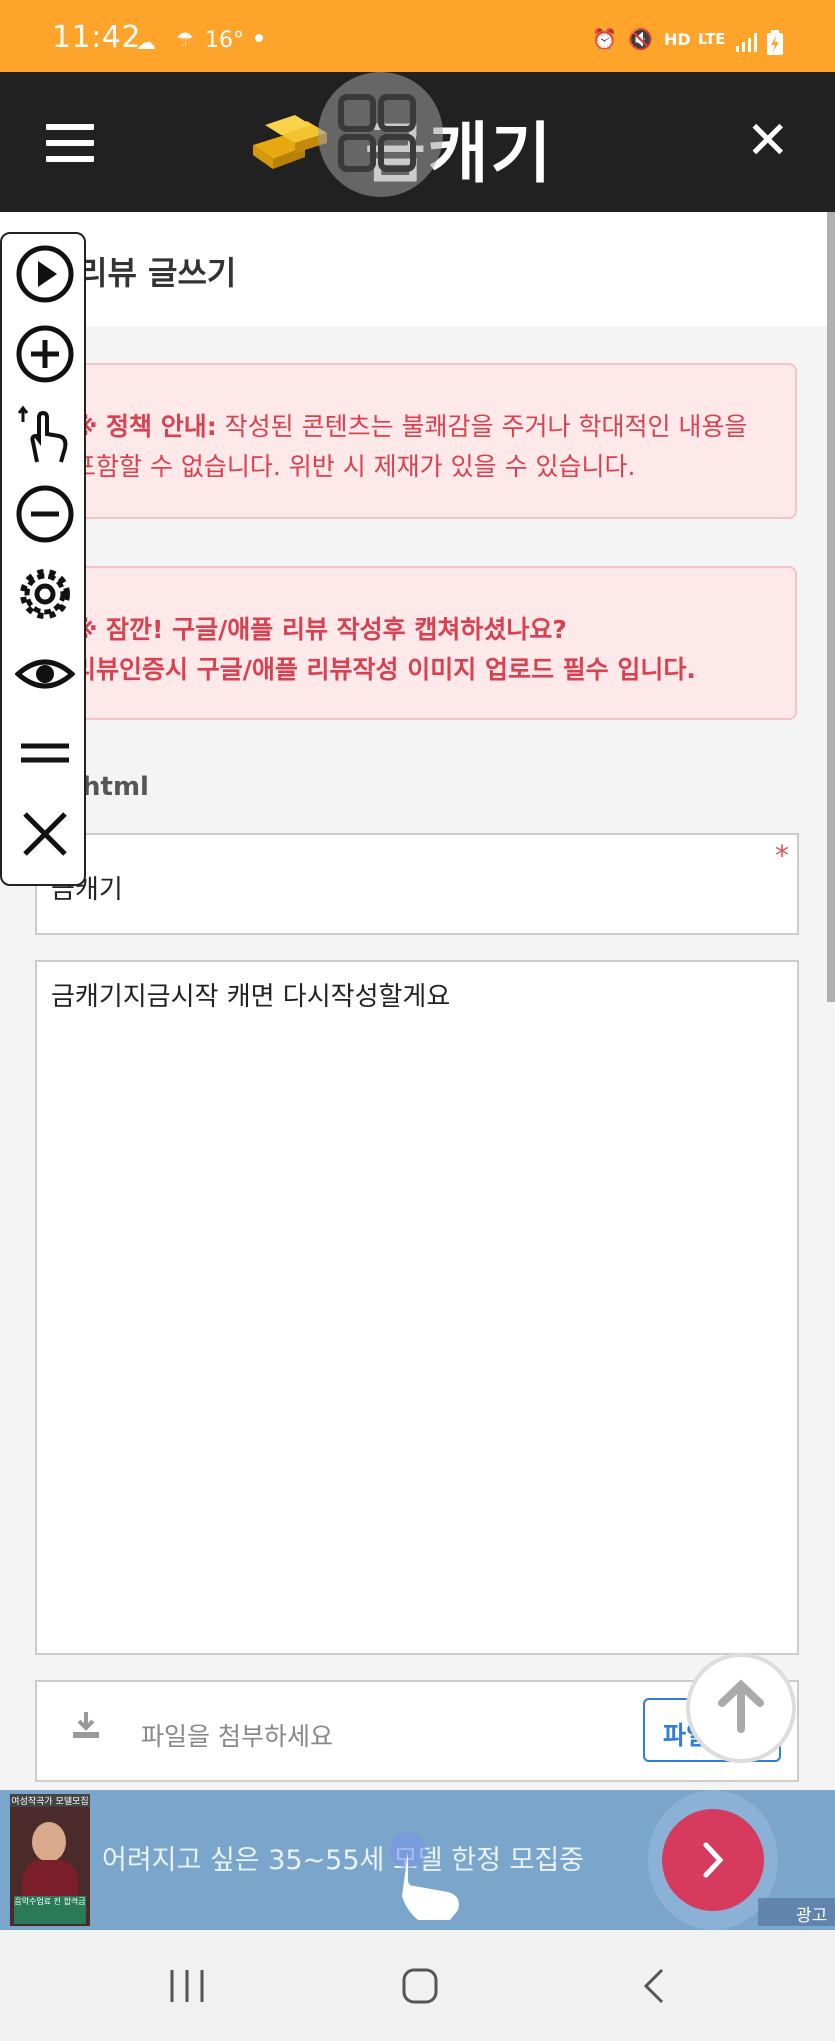 The height and width of the screenshot is (2041, 835). What do you see at coordinates (831, 607) in the screenshot?
I see `scrollbar` at bounding box center [831, 607].